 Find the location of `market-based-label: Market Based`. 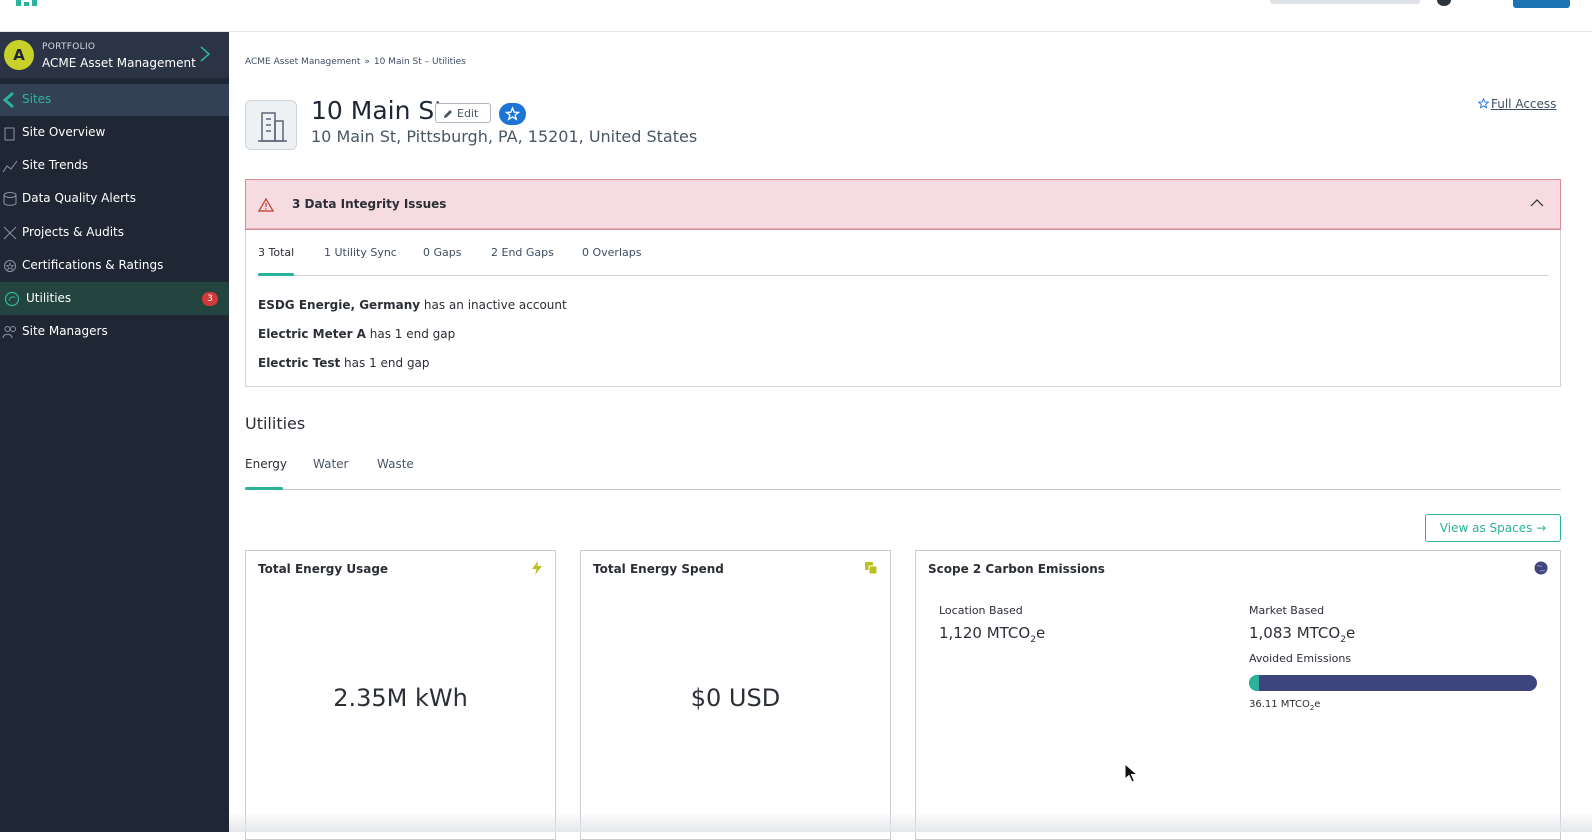

market-based-label: Market Based is located at coordinates (1287, 610).